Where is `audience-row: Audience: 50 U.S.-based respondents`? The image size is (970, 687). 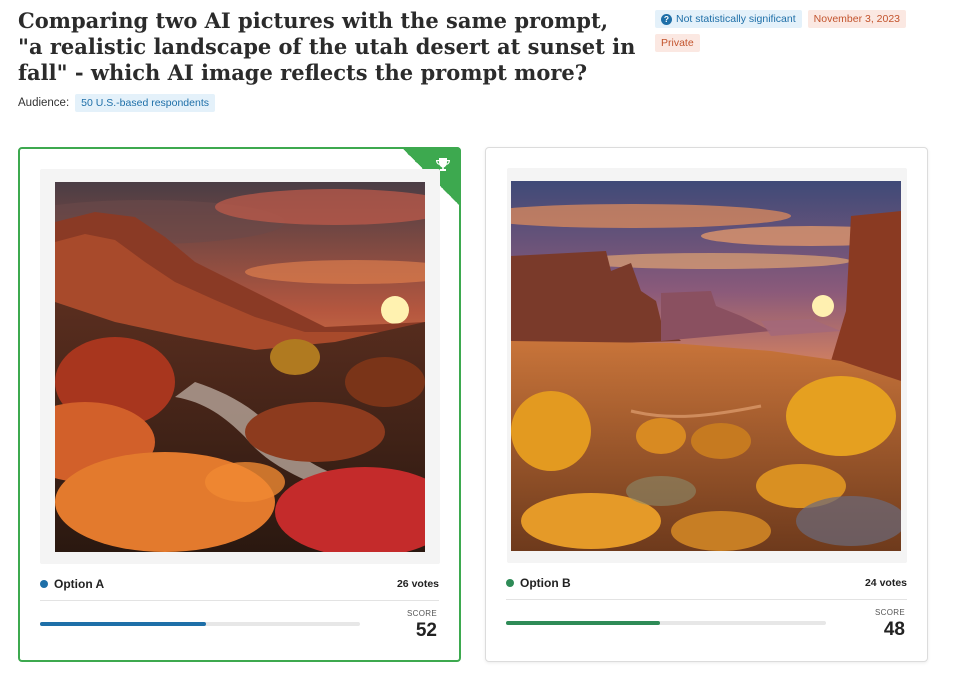
audience-row: Audience: 50 U.S.-based respondents is located at coordinates (116, 103).